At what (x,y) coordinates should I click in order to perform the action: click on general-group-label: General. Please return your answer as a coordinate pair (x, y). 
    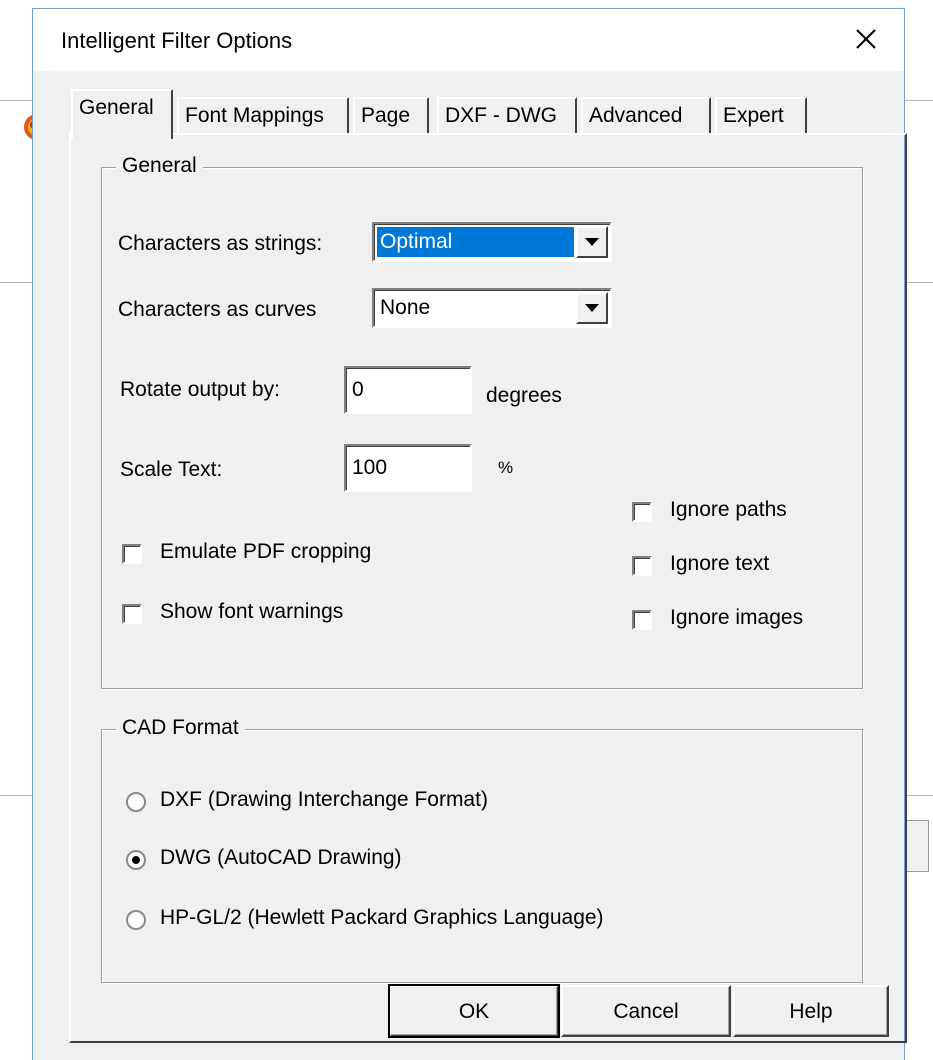
    Looking at the image, I should click on (159, 166).